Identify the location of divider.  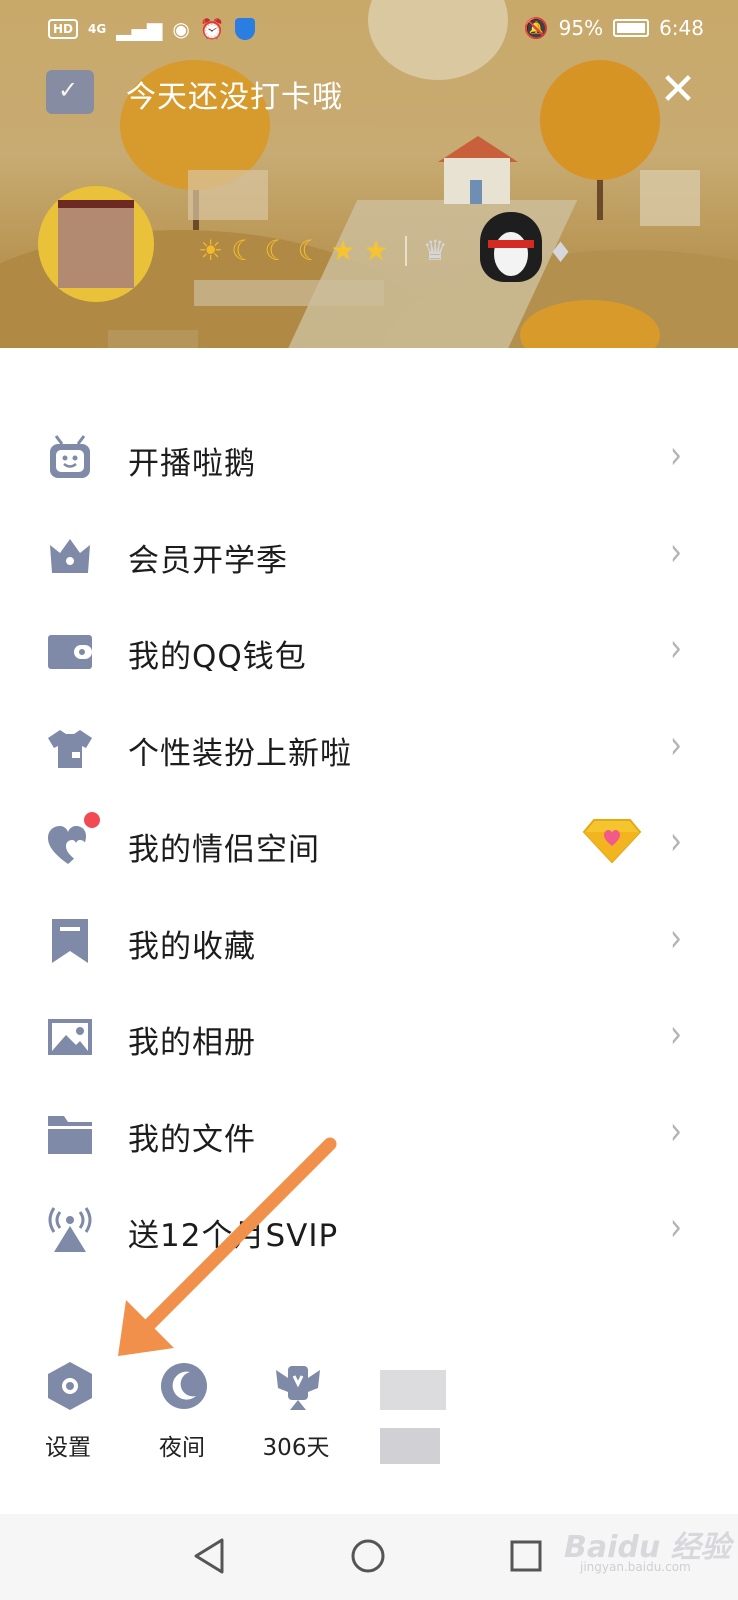
(405, 250).